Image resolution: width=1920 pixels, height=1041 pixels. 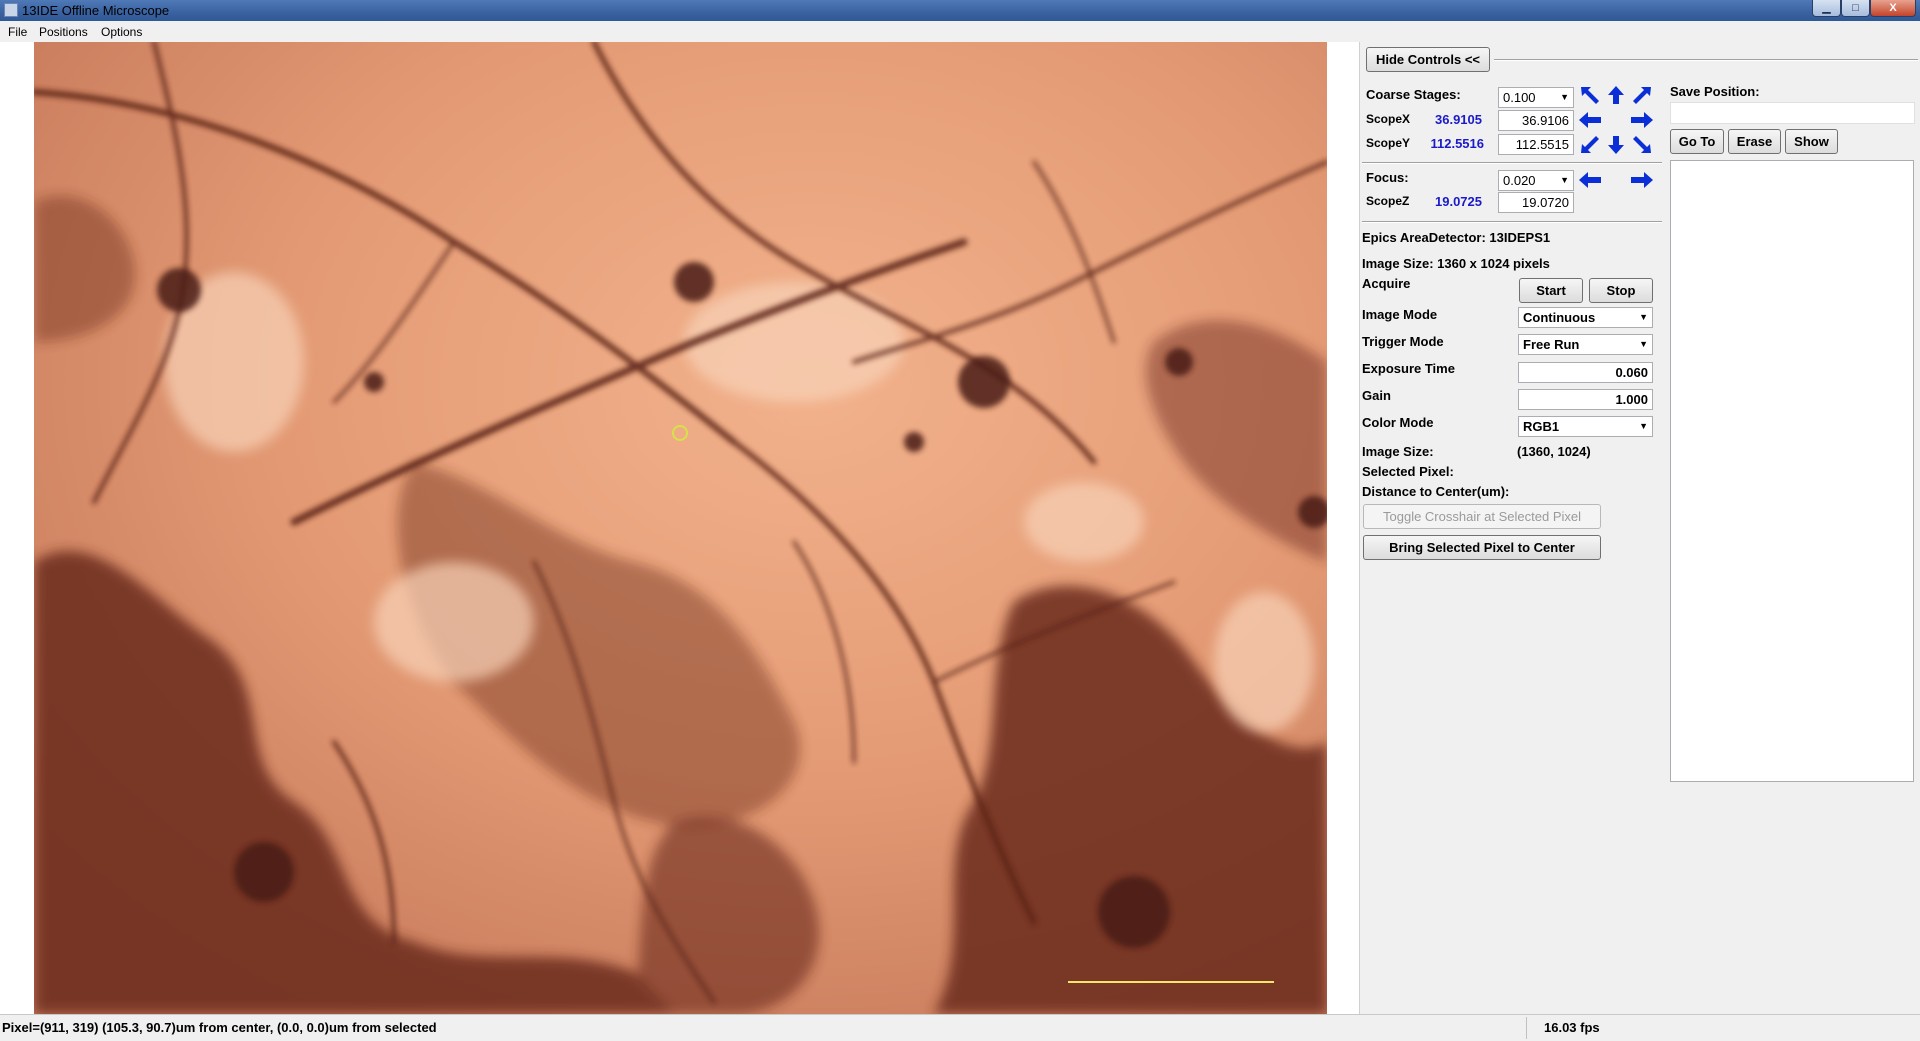 I want to click on focus-step-select: 0.020 ▼, so click(x=1536, y=180).